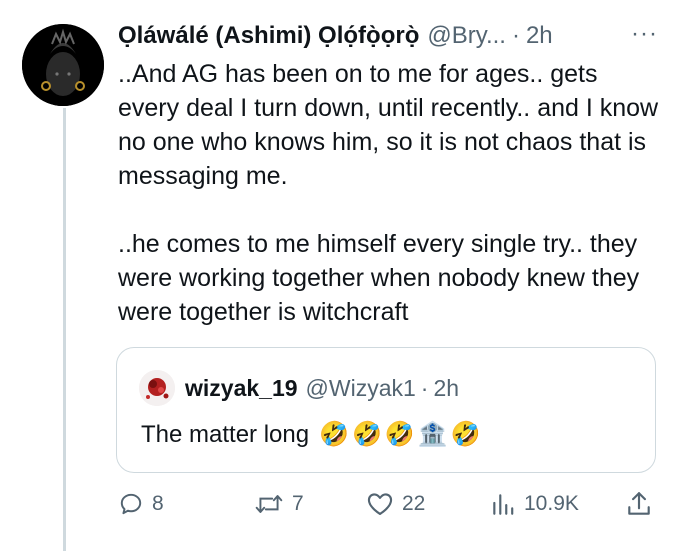  I want to click on reply-count: 8, so click(158, 503).